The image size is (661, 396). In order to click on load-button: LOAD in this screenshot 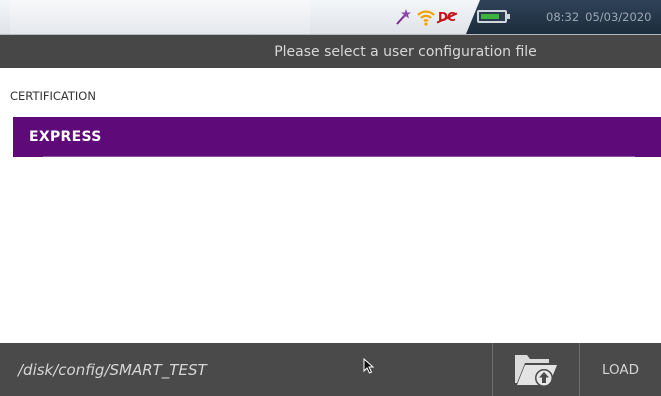, I will do `click(620, 369)`.